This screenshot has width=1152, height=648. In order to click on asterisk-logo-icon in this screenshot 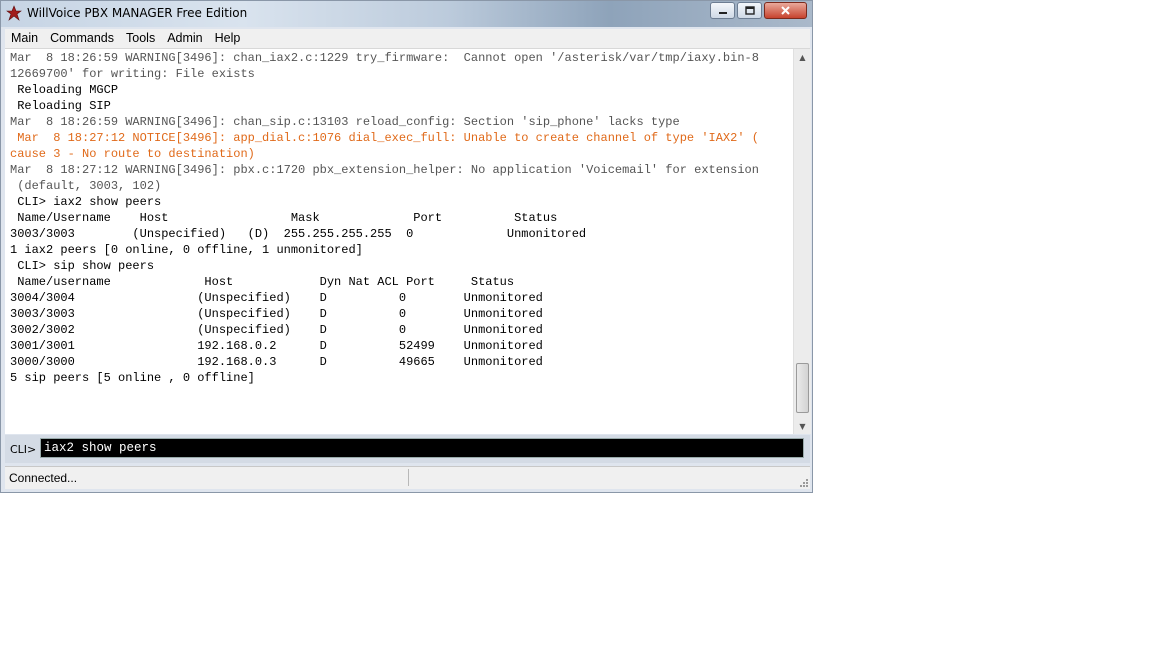, I will do `click(14, 13)`.